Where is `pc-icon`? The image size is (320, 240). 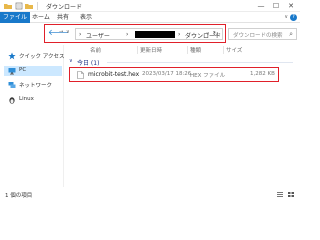
pc-icon is located at coordinates (12, 71).